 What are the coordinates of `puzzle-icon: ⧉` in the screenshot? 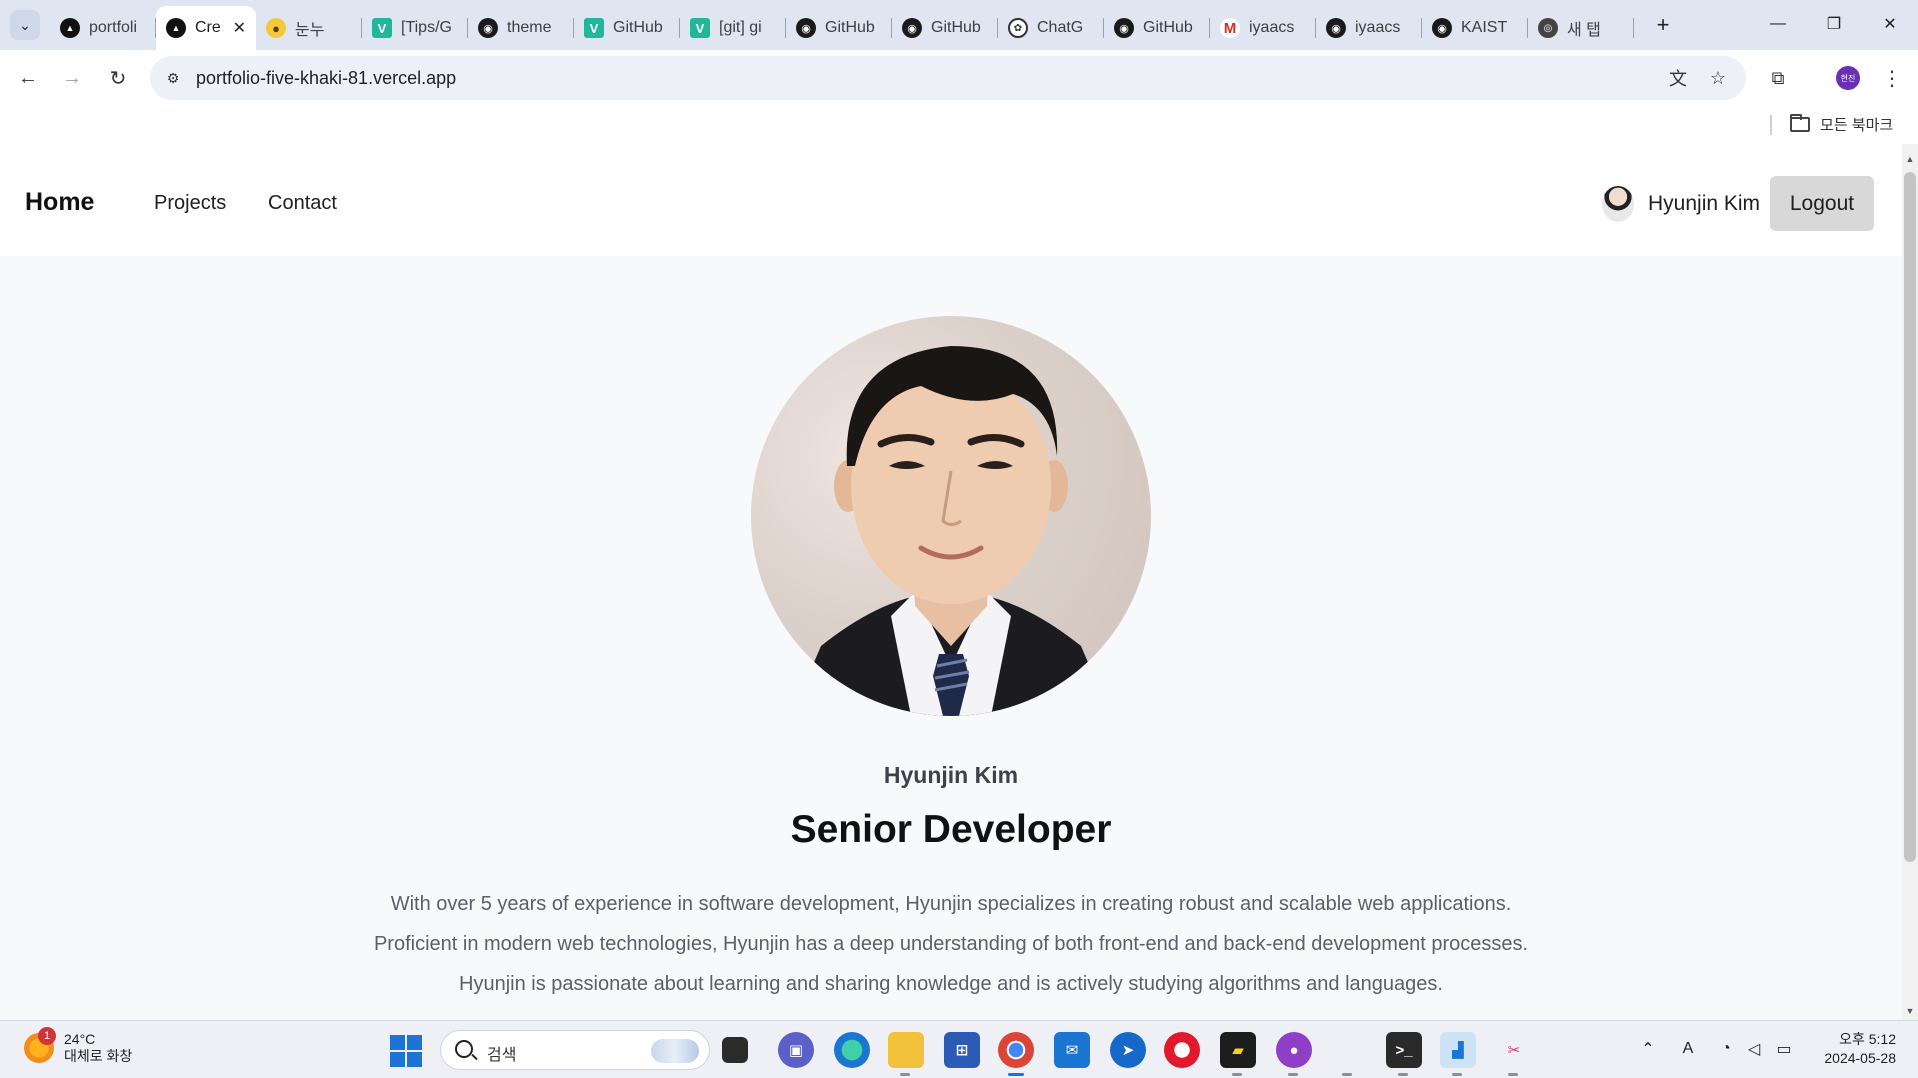 It's located at (1778, 77).